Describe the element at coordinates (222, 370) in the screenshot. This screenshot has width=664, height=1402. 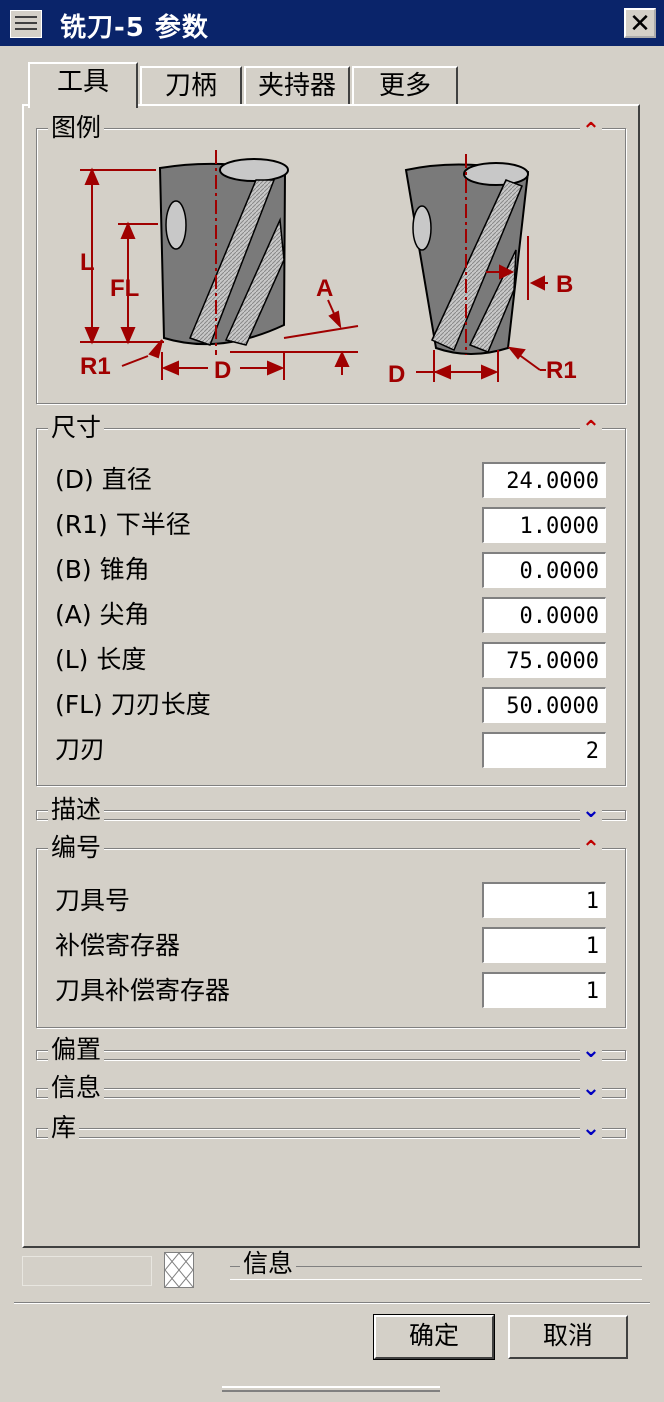
I see `dim-label-D-left: D` at that location.